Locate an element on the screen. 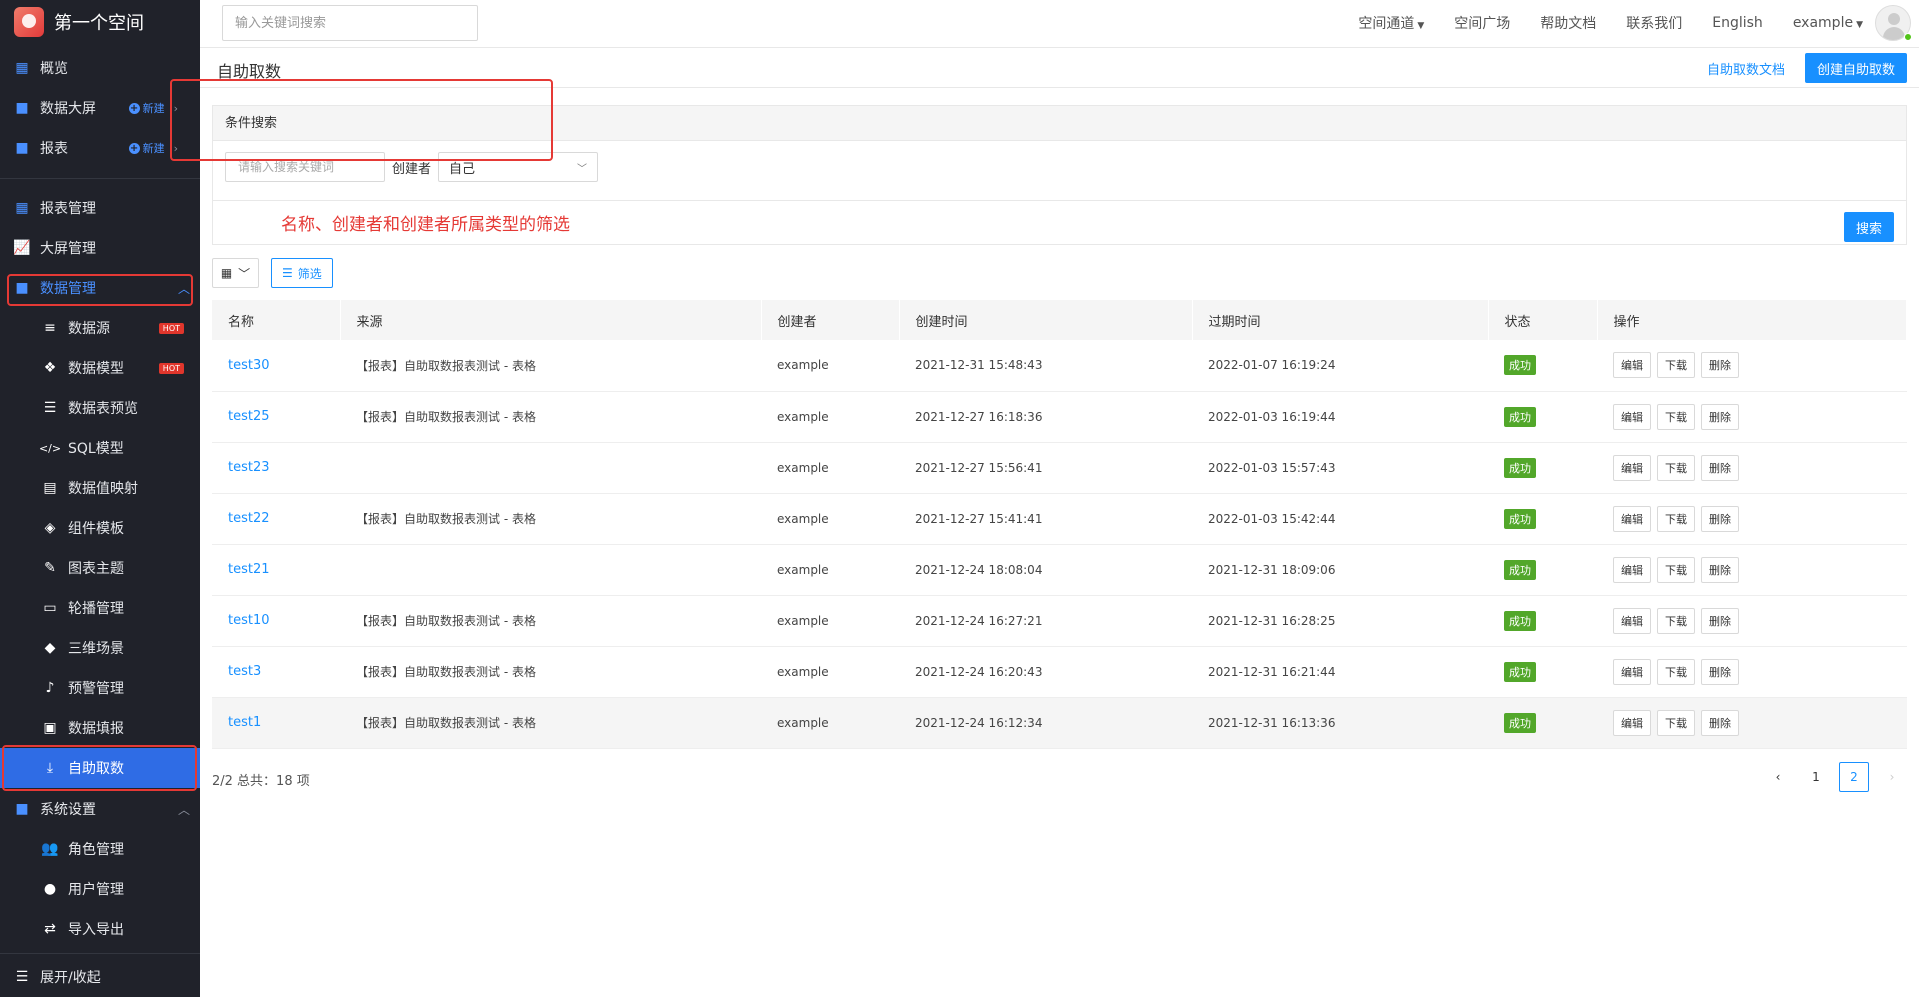 This screenshot has height=997, width=1919. page-button-current: 2 is located at coordinates (1854, 777).